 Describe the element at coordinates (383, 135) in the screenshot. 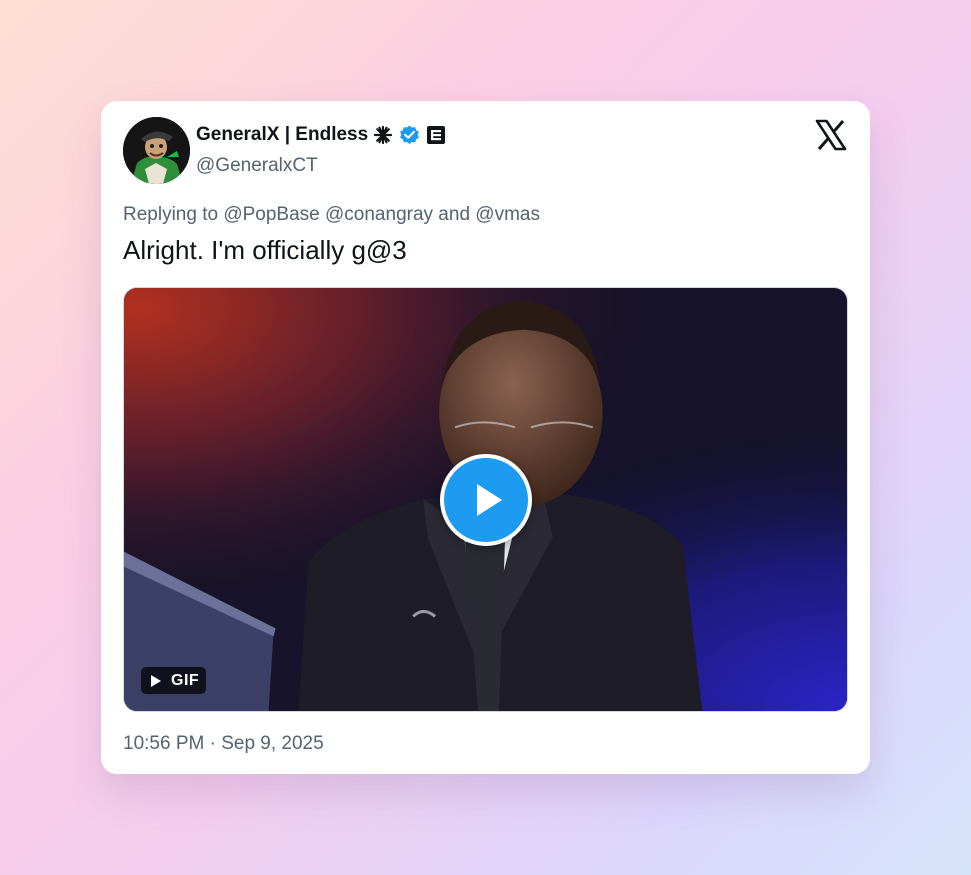

I see `asterisk-icon` at that location.